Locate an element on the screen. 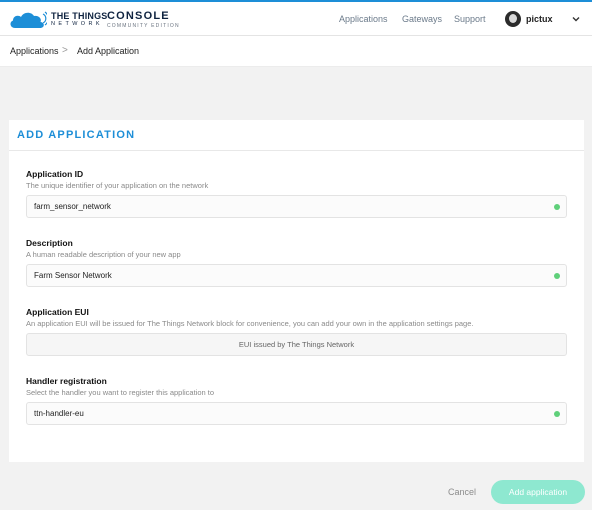 Image resolution: width=592 pixels, height=510 pixels. add-application-button: Add application is located at coordinates (538, 492).